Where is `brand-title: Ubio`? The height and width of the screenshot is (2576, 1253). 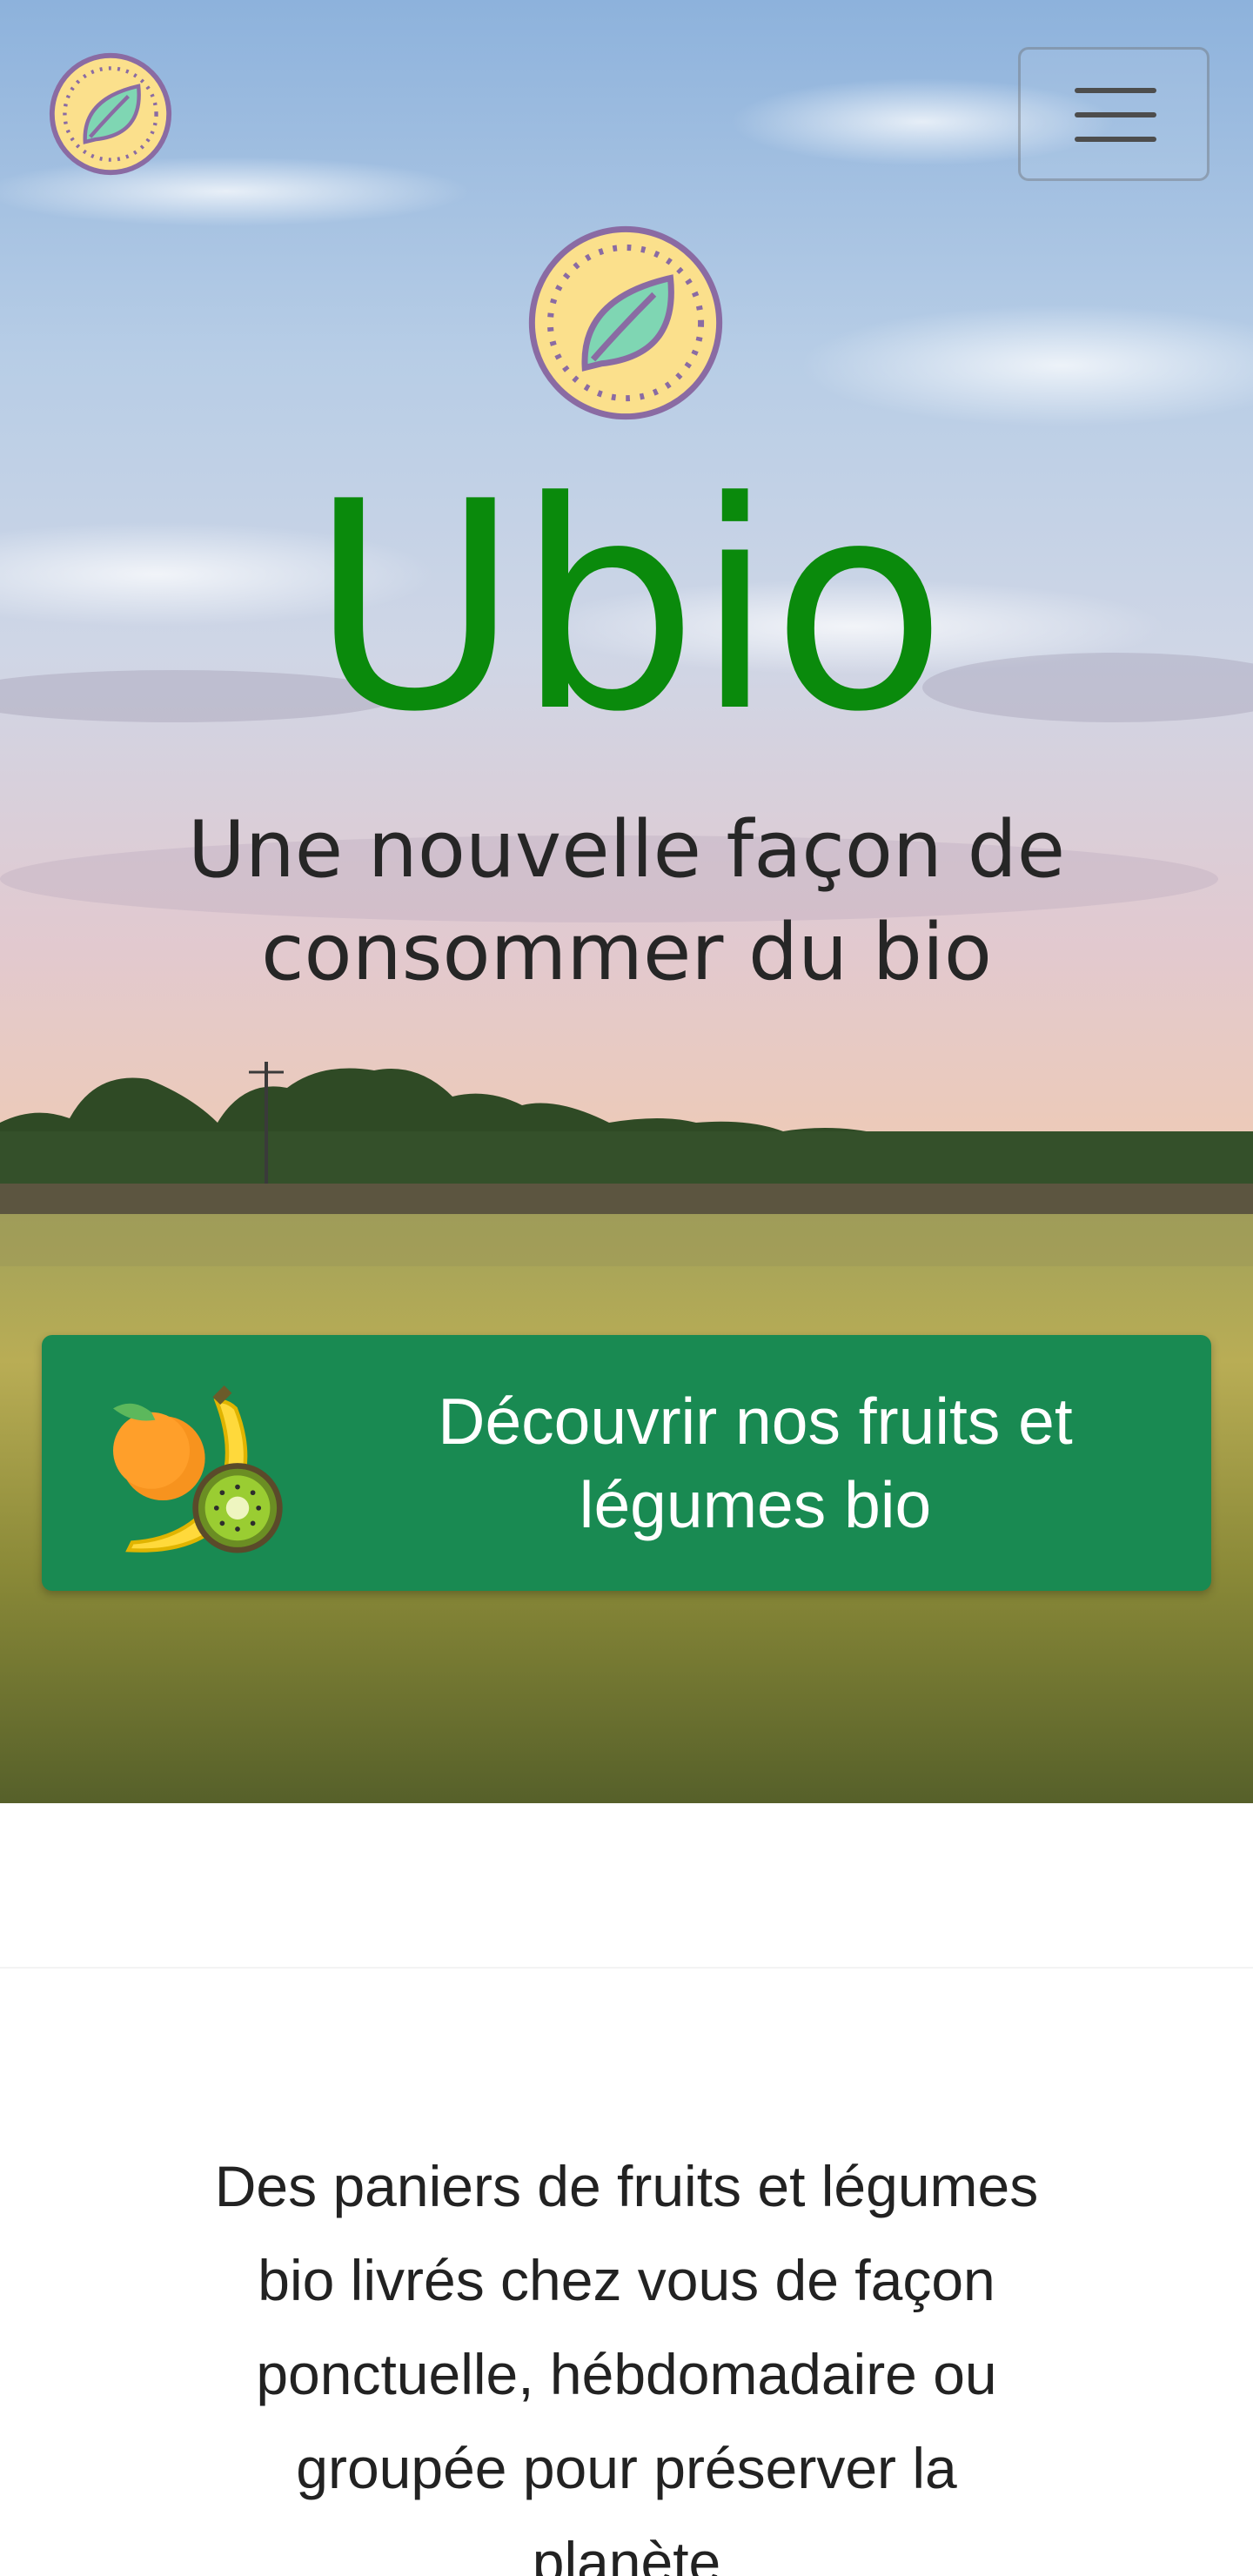
brand-title: Ubio is located at coordinates (628, 607).